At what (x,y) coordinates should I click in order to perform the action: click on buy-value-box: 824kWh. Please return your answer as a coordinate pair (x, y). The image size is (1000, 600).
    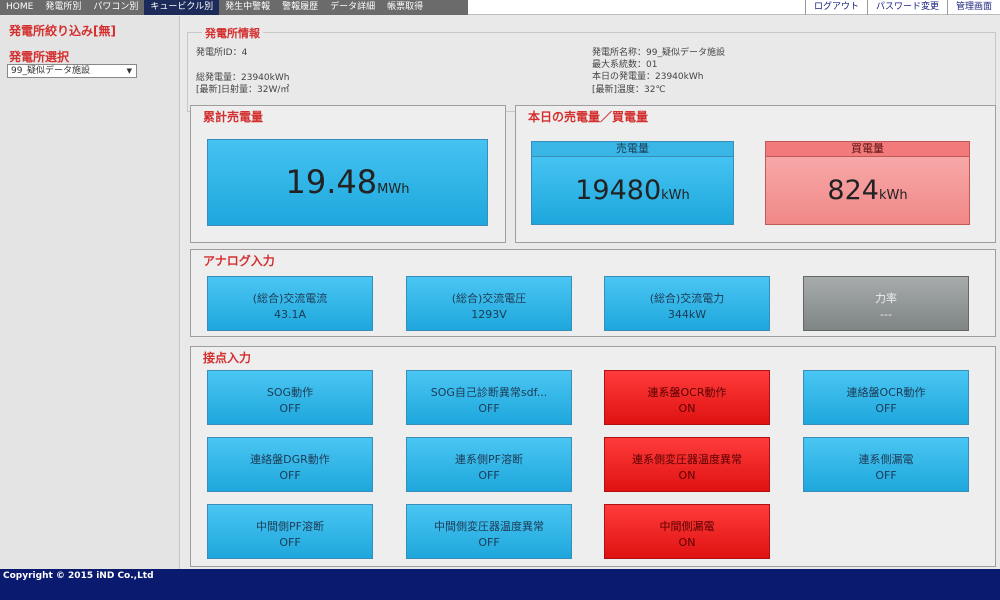
    Looking at the image, I should click on (867, 190).